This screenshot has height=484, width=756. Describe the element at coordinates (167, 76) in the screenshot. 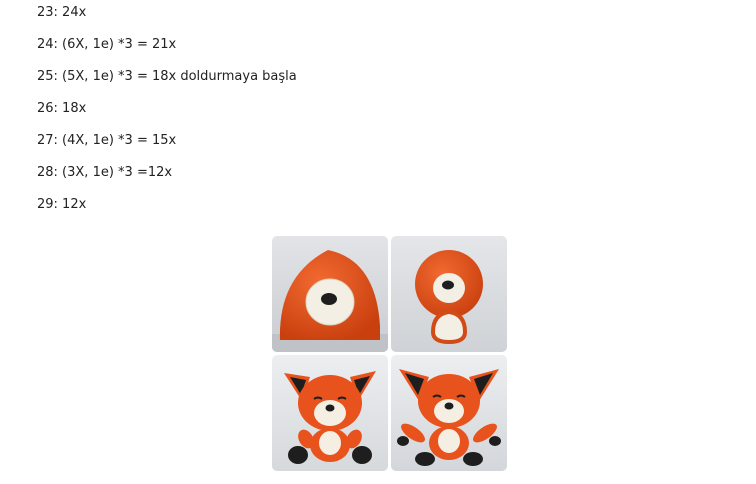

I see `pattern-row-25: 25: (5X, 1e) *3 = 18x doldurmaya başla` at that location.